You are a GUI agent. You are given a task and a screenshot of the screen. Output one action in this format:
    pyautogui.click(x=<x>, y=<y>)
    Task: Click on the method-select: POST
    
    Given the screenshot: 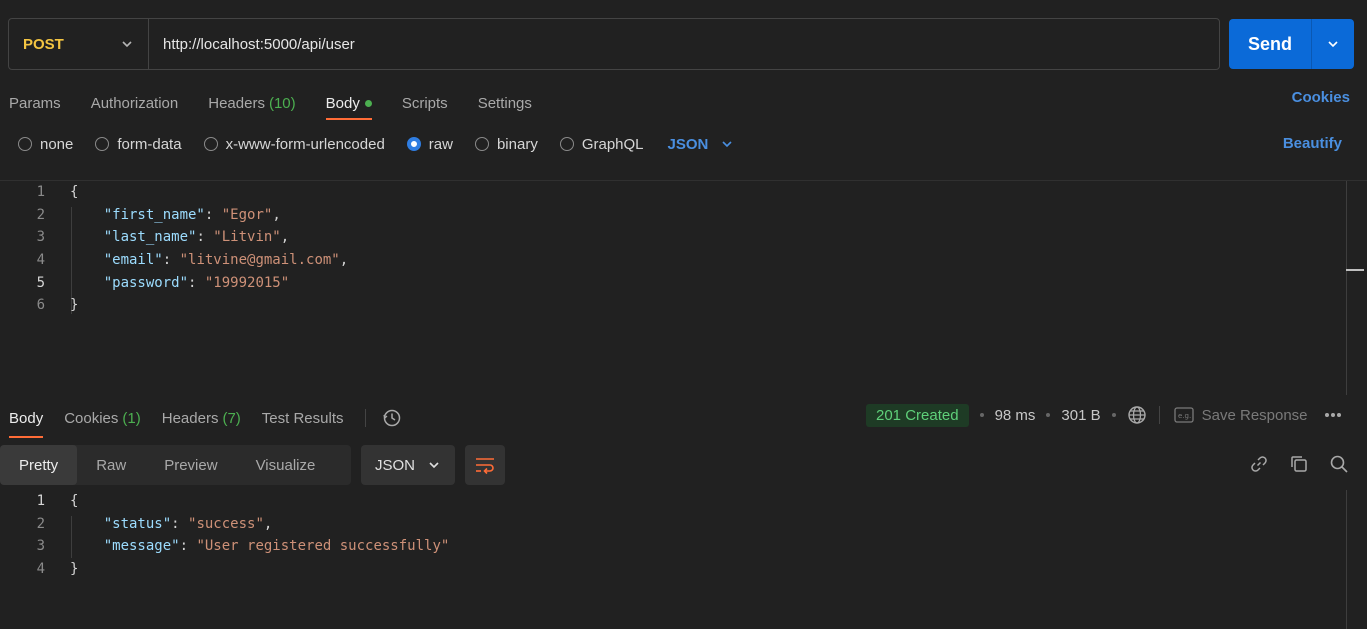 What is the action you would take?
    pyautogui.click(x=79, y=44)
    